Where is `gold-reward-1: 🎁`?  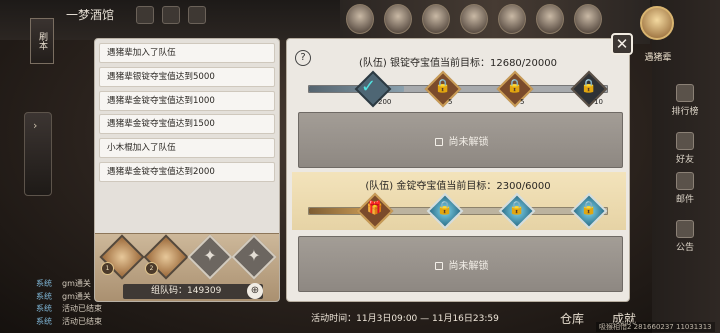
gold-reward-1: 🎁 is located at coordinates (375, 211).